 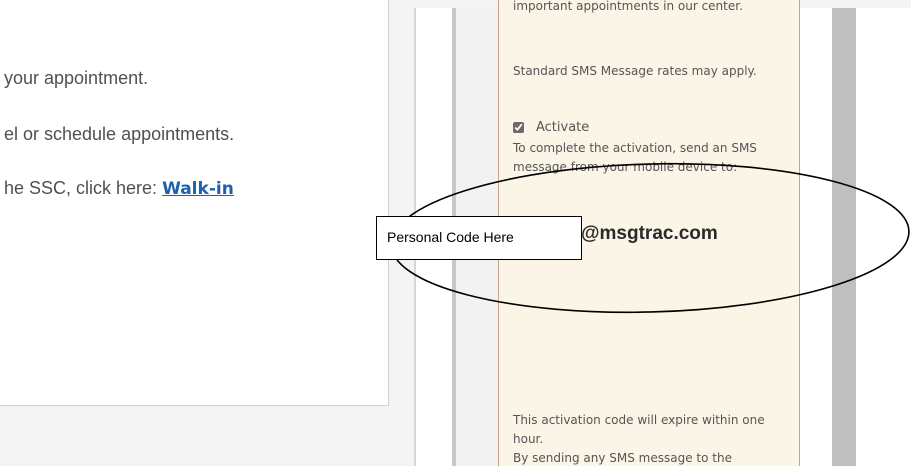 What do you see at coordinates (628, 6) in the screenshot?
I see `sms-intro-text: important appointments in our center.` at bounding box center [628, 6].